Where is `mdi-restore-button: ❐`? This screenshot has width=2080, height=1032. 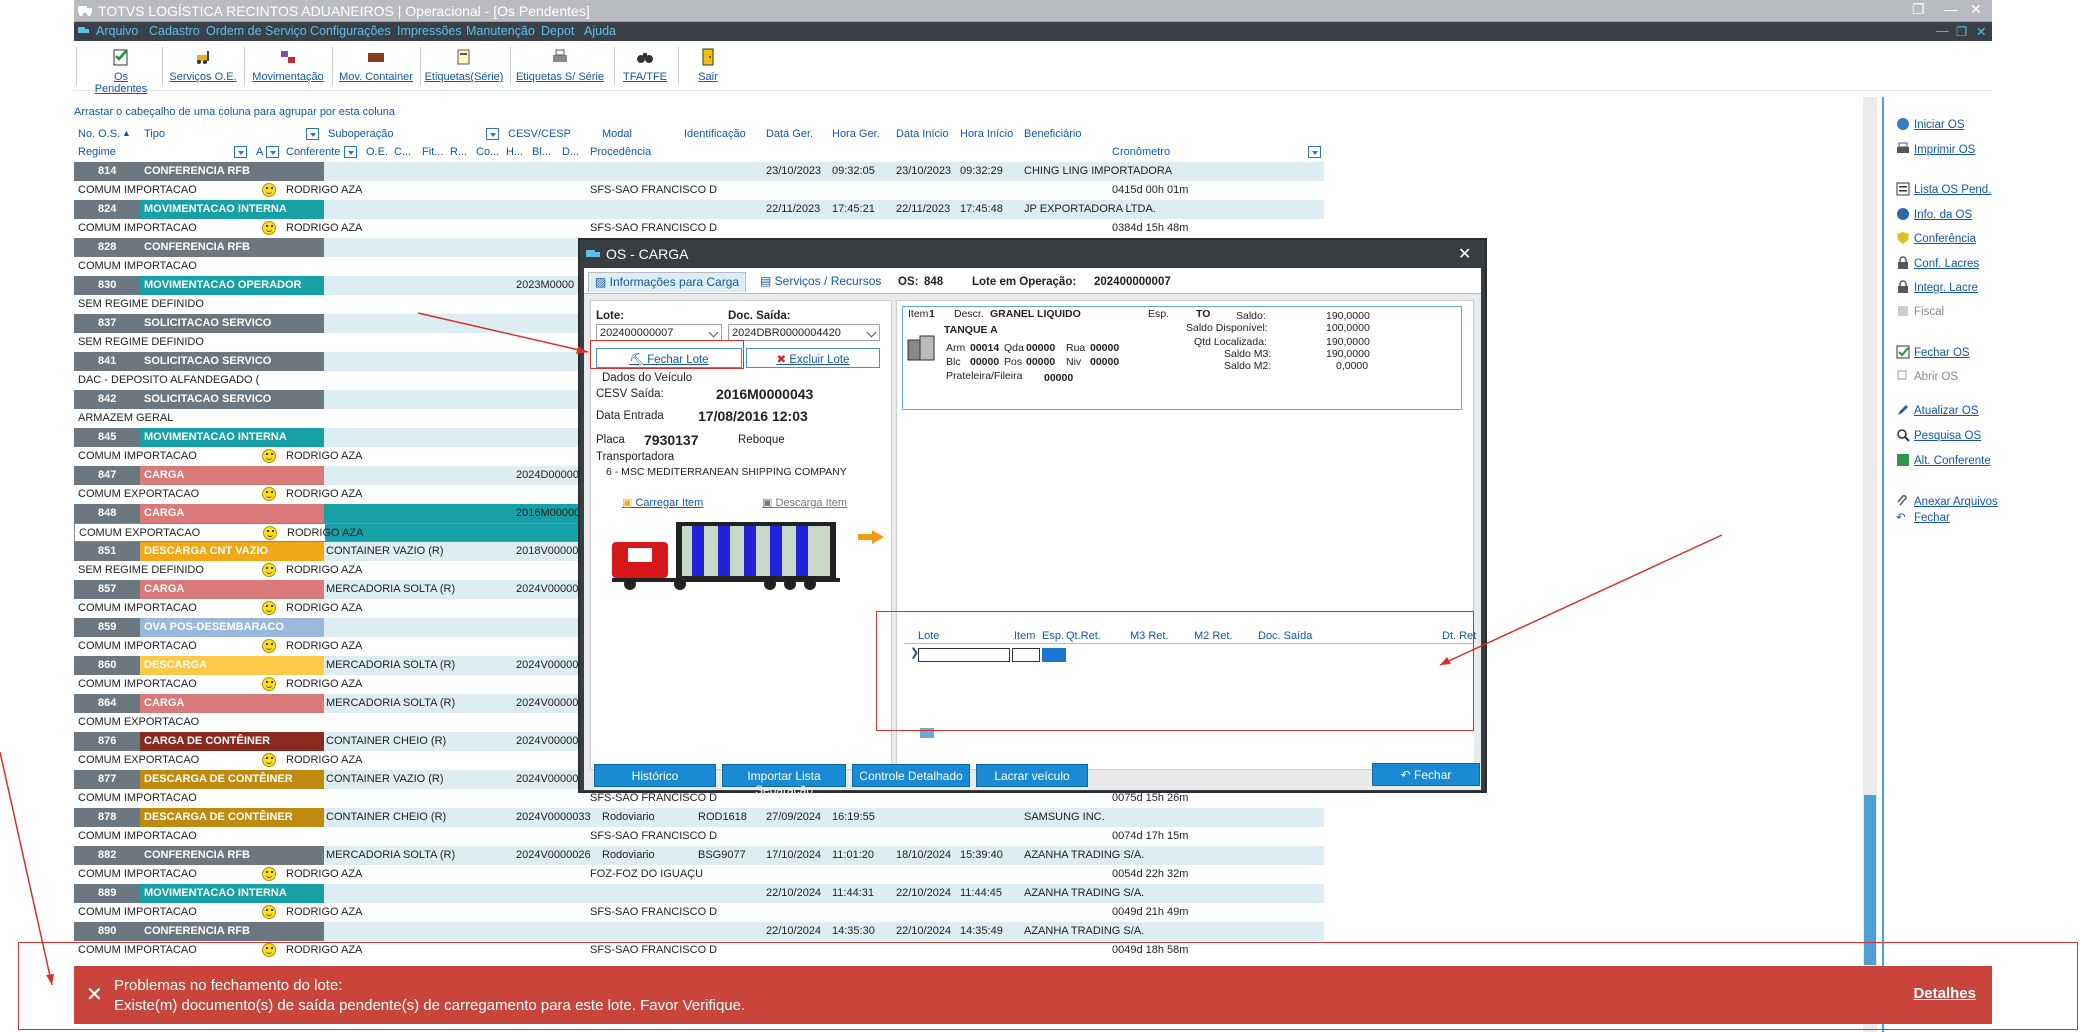
mdi-restore-button: ❐ is located at coordinates (1961, 31).